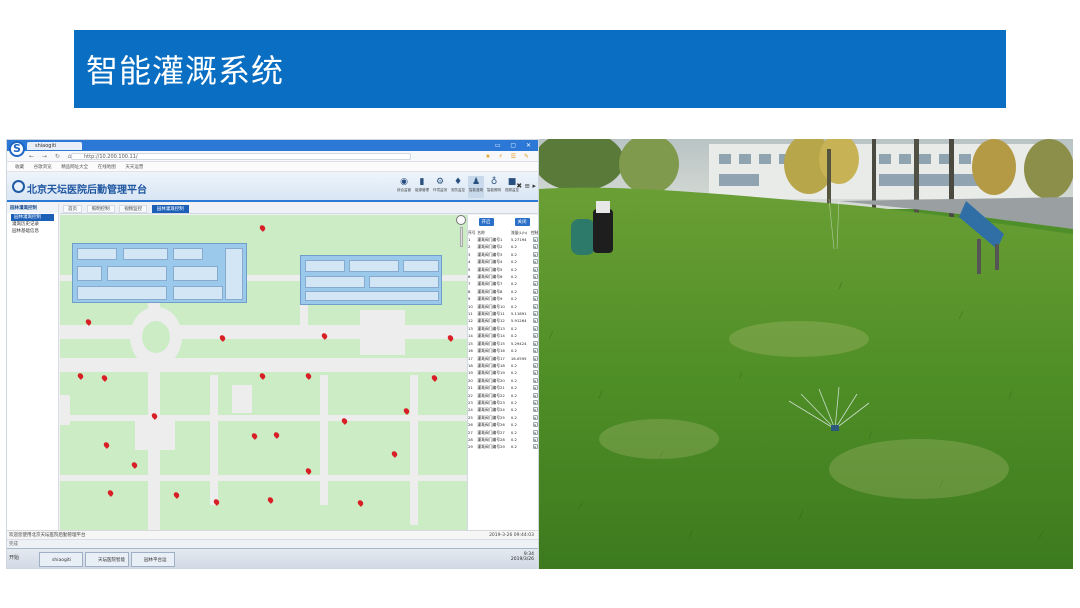 The image size is (1080, 608). Describe the element at coordinates (515, 145) in the screenshot. I see `window-controls-icon: ▭ ▢ ✕` at that location.